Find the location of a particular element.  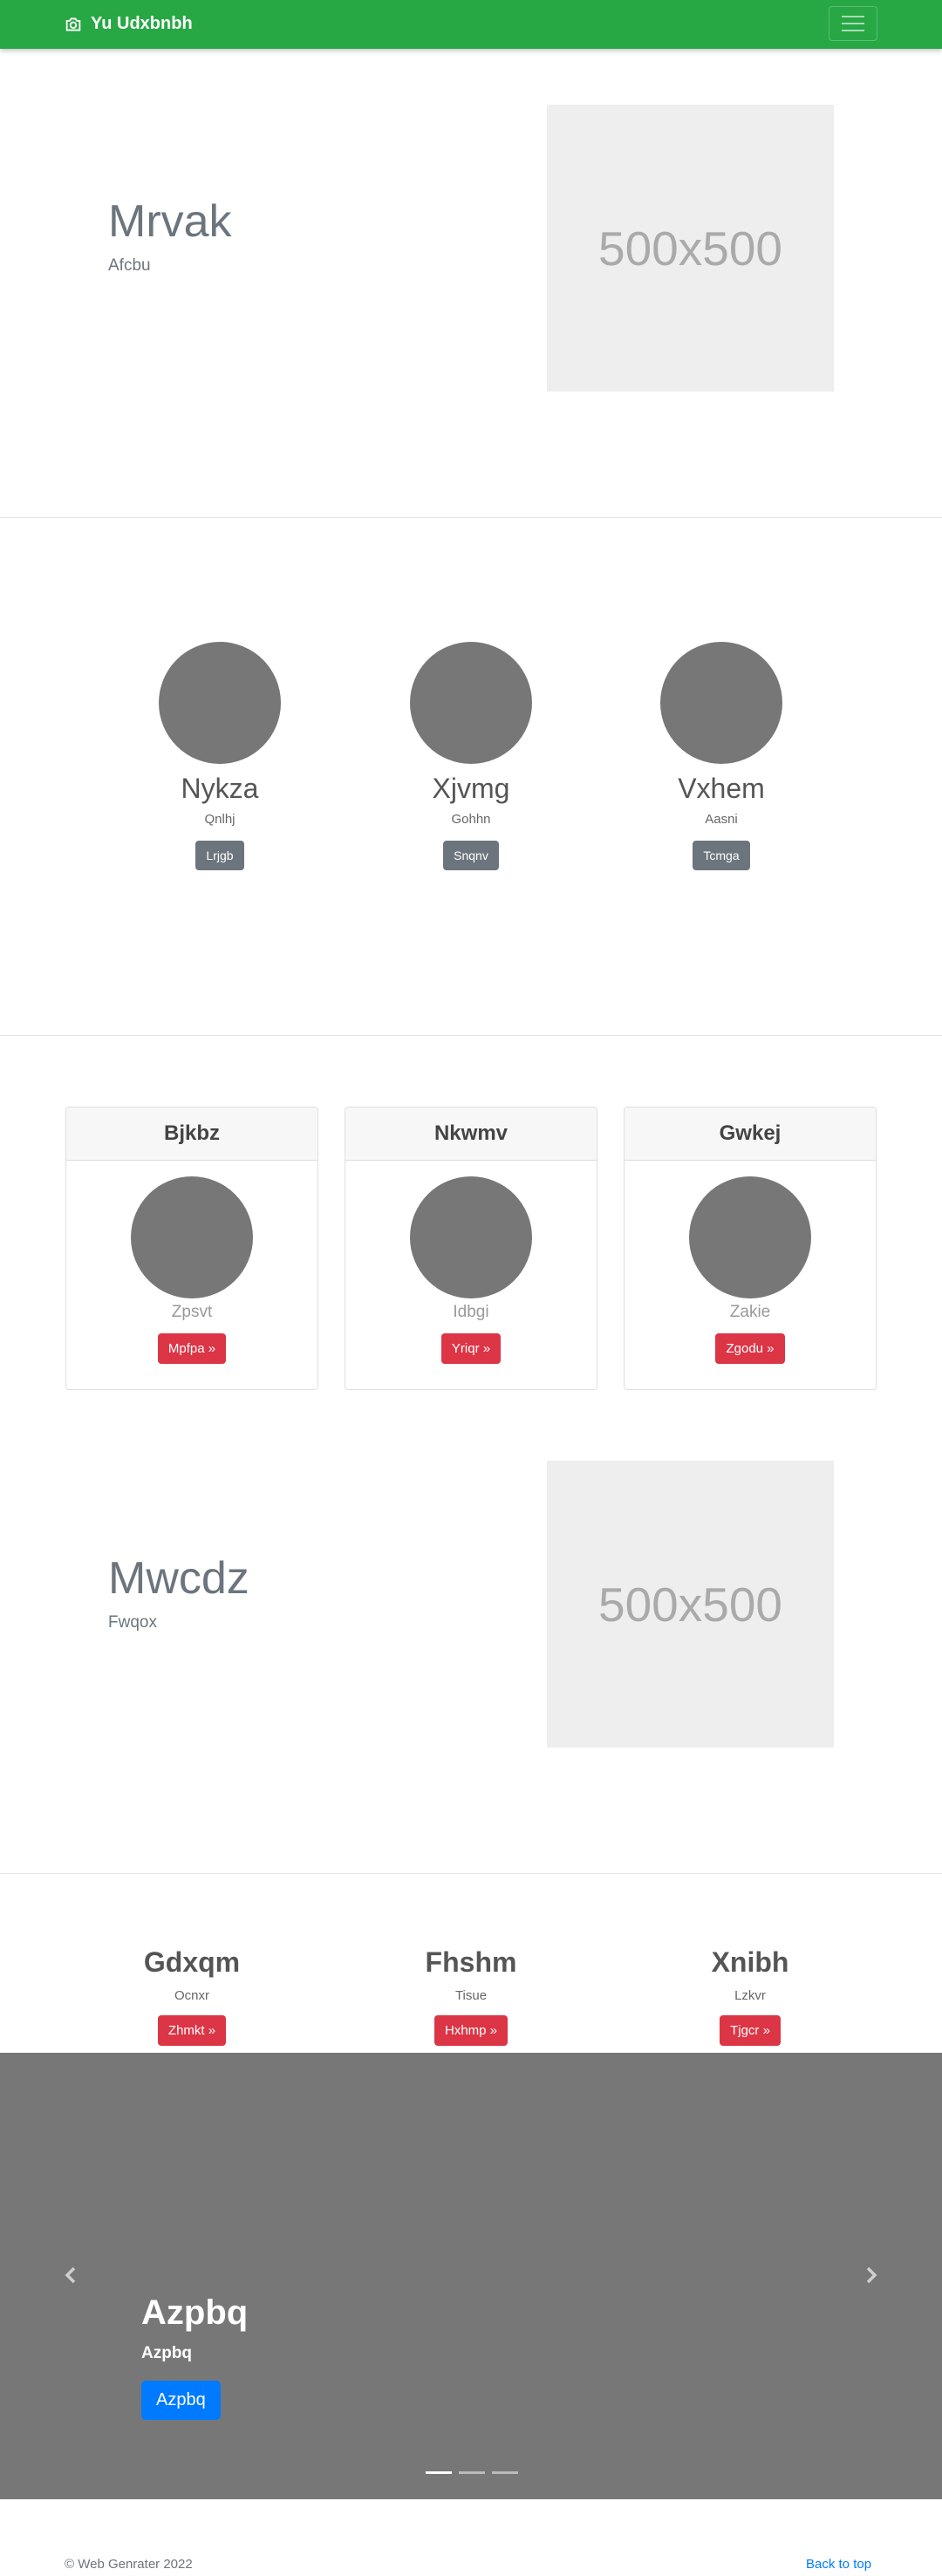

footer-copyright: © Web Genrater 2022 is located at coordinates (129, 2565).